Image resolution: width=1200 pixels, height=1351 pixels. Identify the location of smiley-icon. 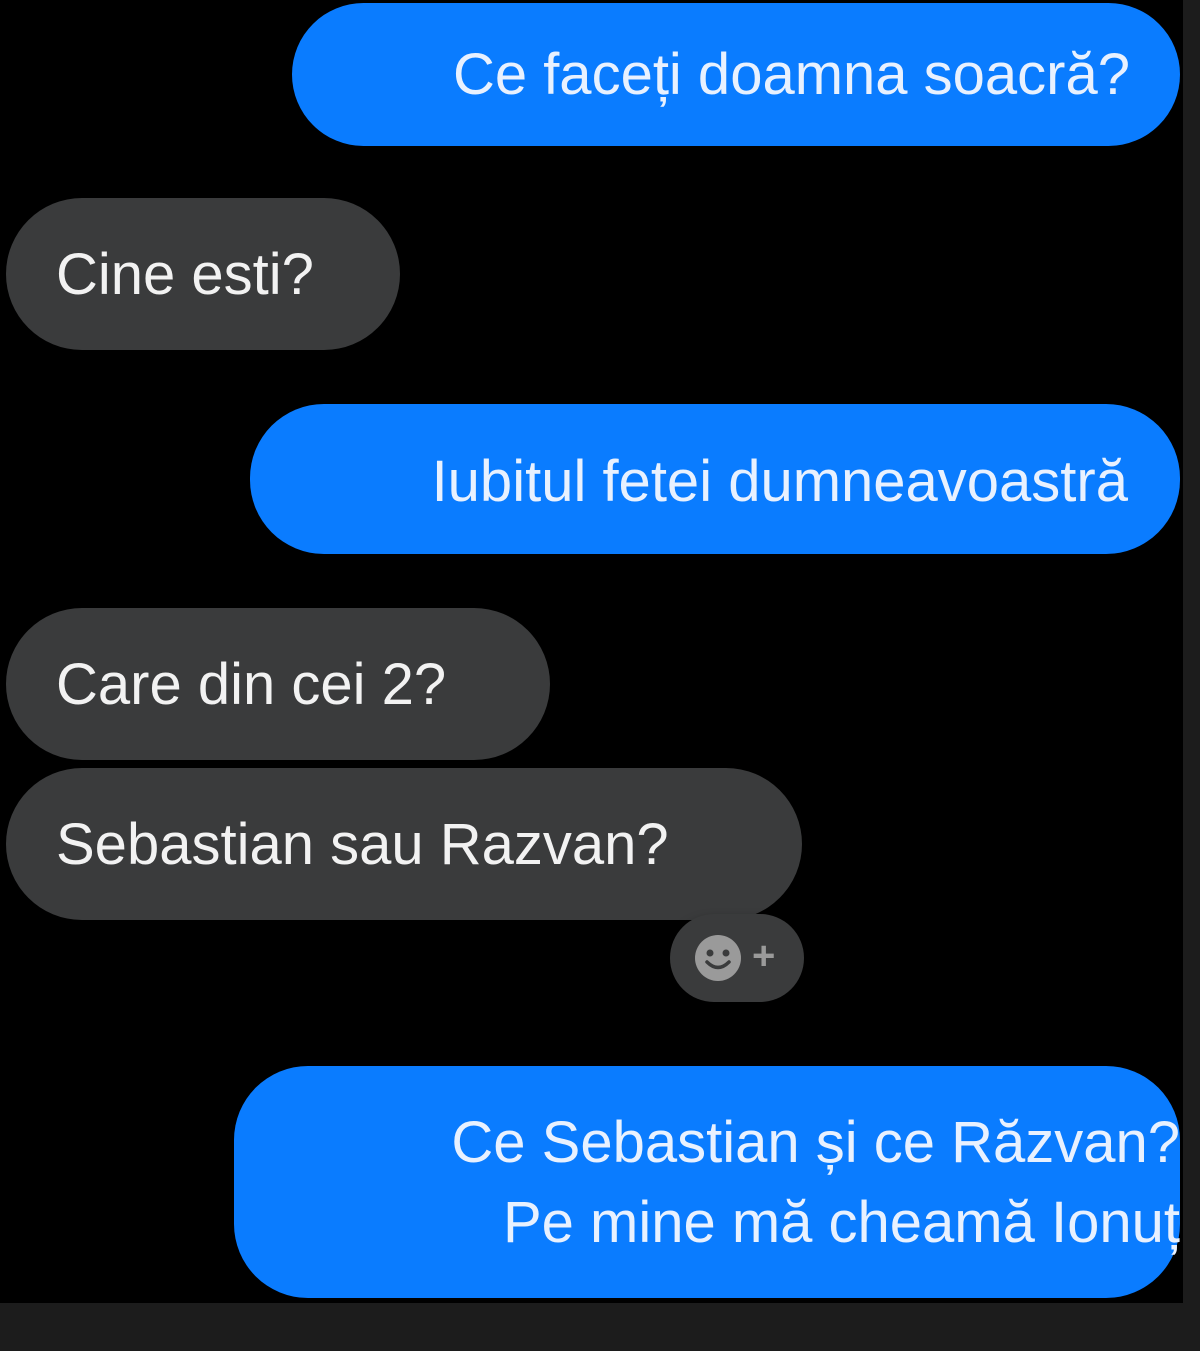
(718, 958).